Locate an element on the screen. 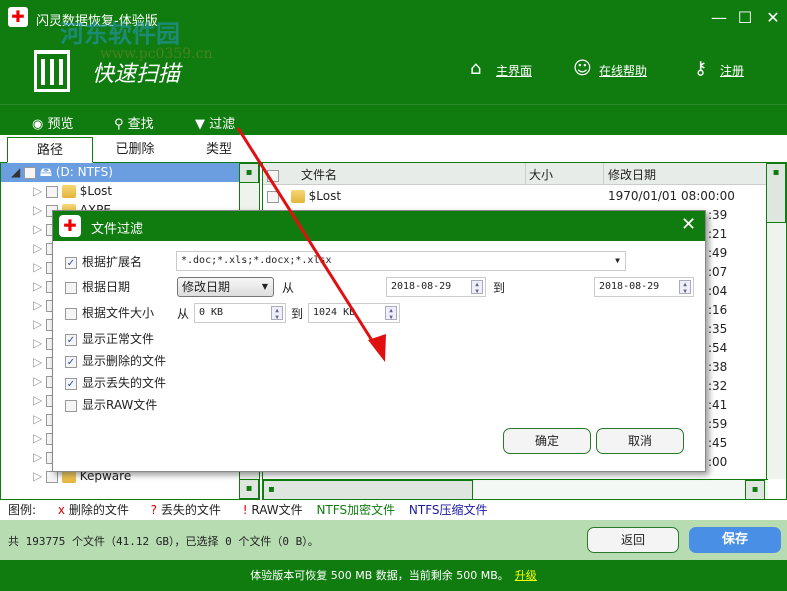  minimize-button: — is located at coordinates (719, 17).